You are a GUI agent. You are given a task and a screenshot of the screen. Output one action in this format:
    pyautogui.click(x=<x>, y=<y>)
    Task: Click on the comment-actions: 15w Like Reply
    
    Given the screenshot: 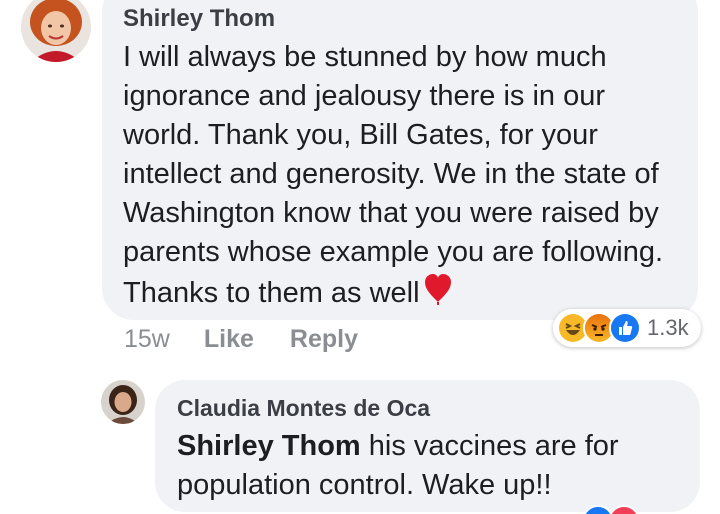 What is the action you would take?
    pyautogui.click(x=241, y=339)
    